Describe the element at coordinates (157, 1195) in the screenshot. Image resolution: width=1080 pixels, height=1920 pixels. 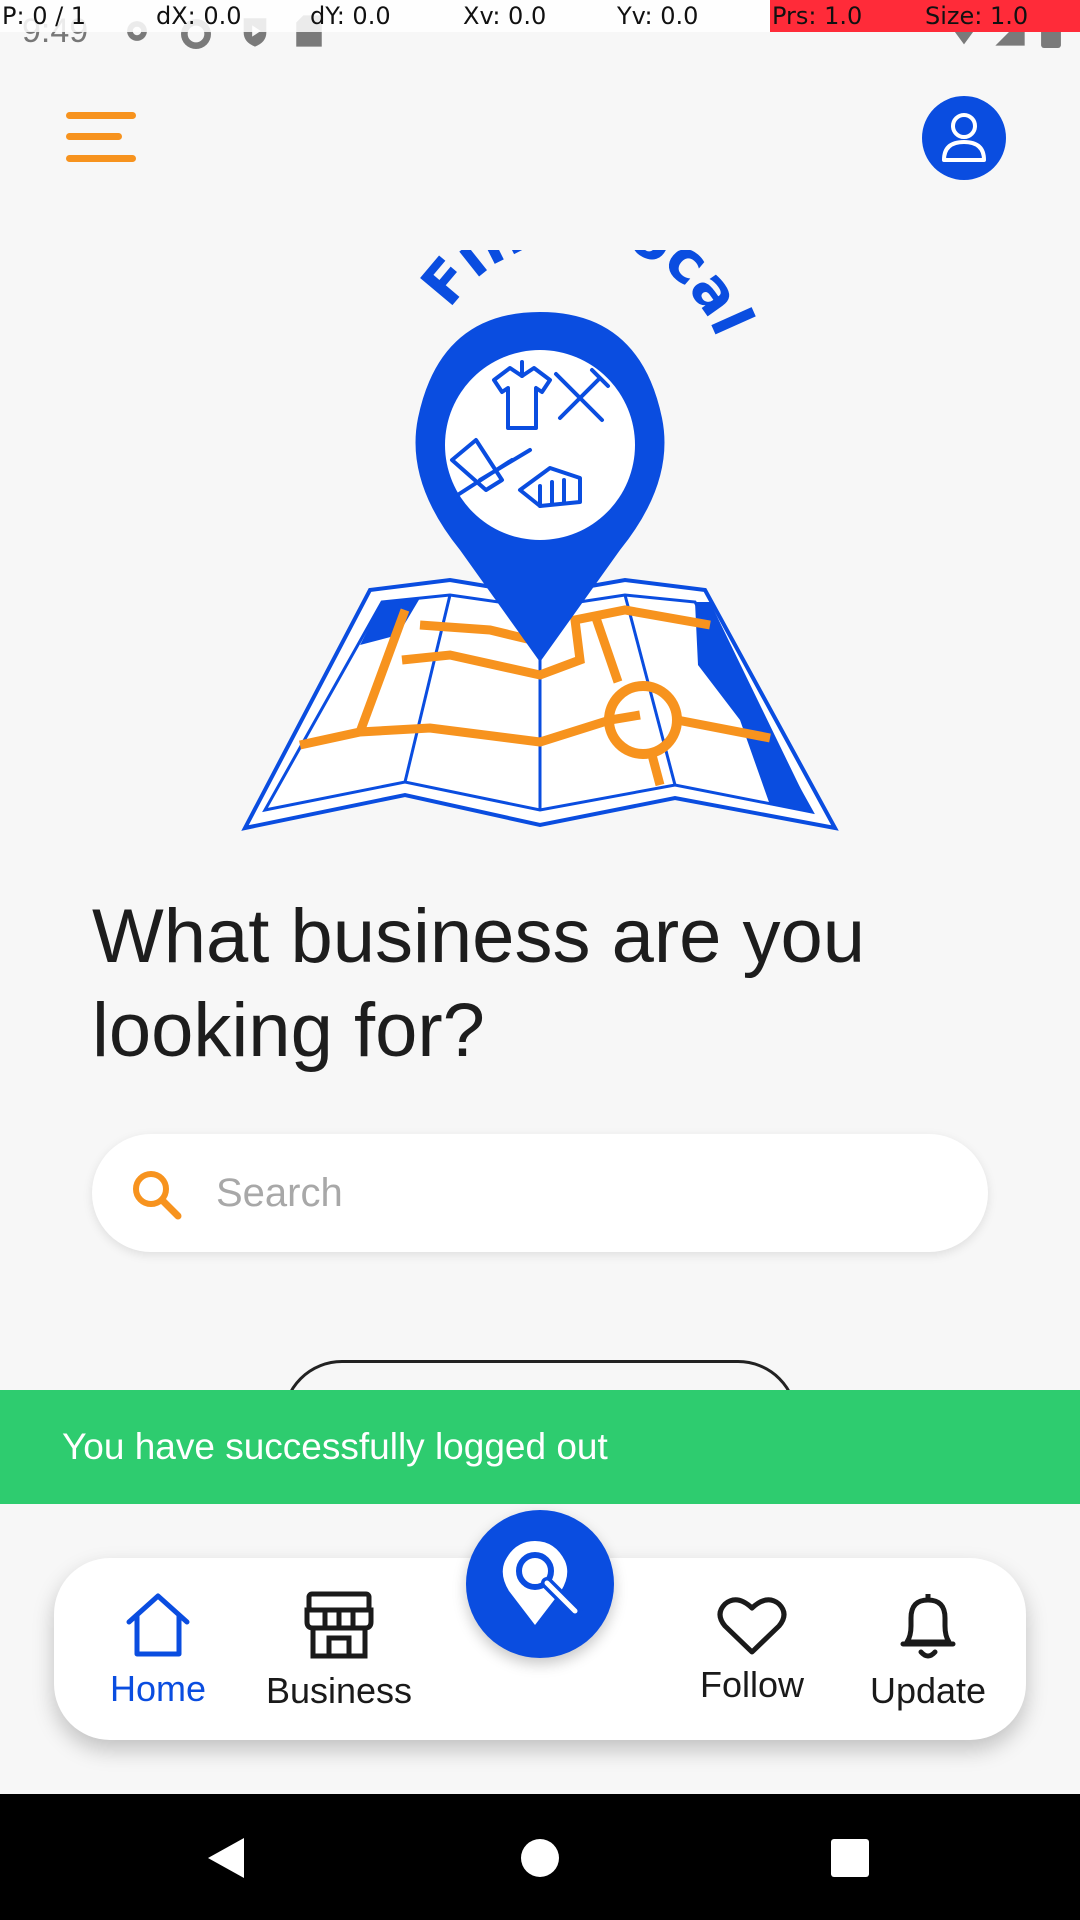
I see `search-icon` at that location.